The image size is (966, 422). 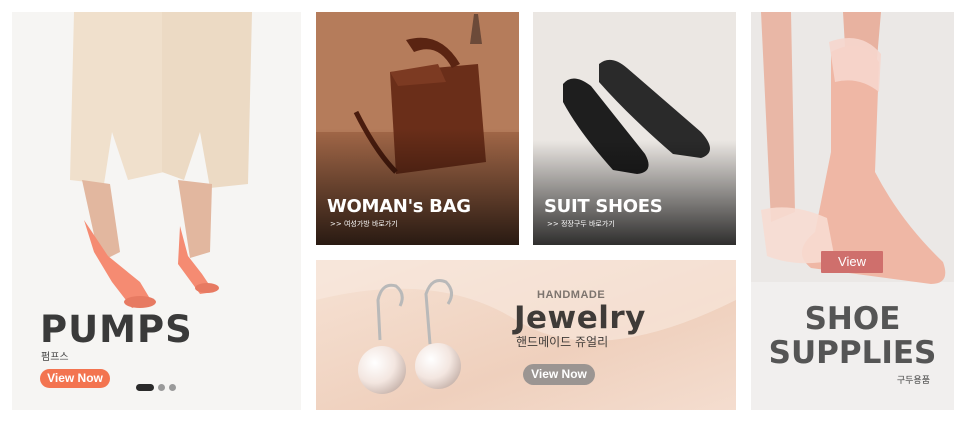 What do you see at coordinates (55, 357) in the screenshot?
I see `pumps-subtitle: 펌프스` at bounding box center [55, 357].